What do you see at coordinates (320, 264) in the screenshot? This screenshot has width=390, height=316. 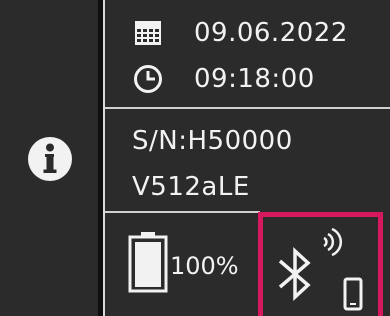 I see `bluetooth-connection-button` at bounding box center [320, 264].